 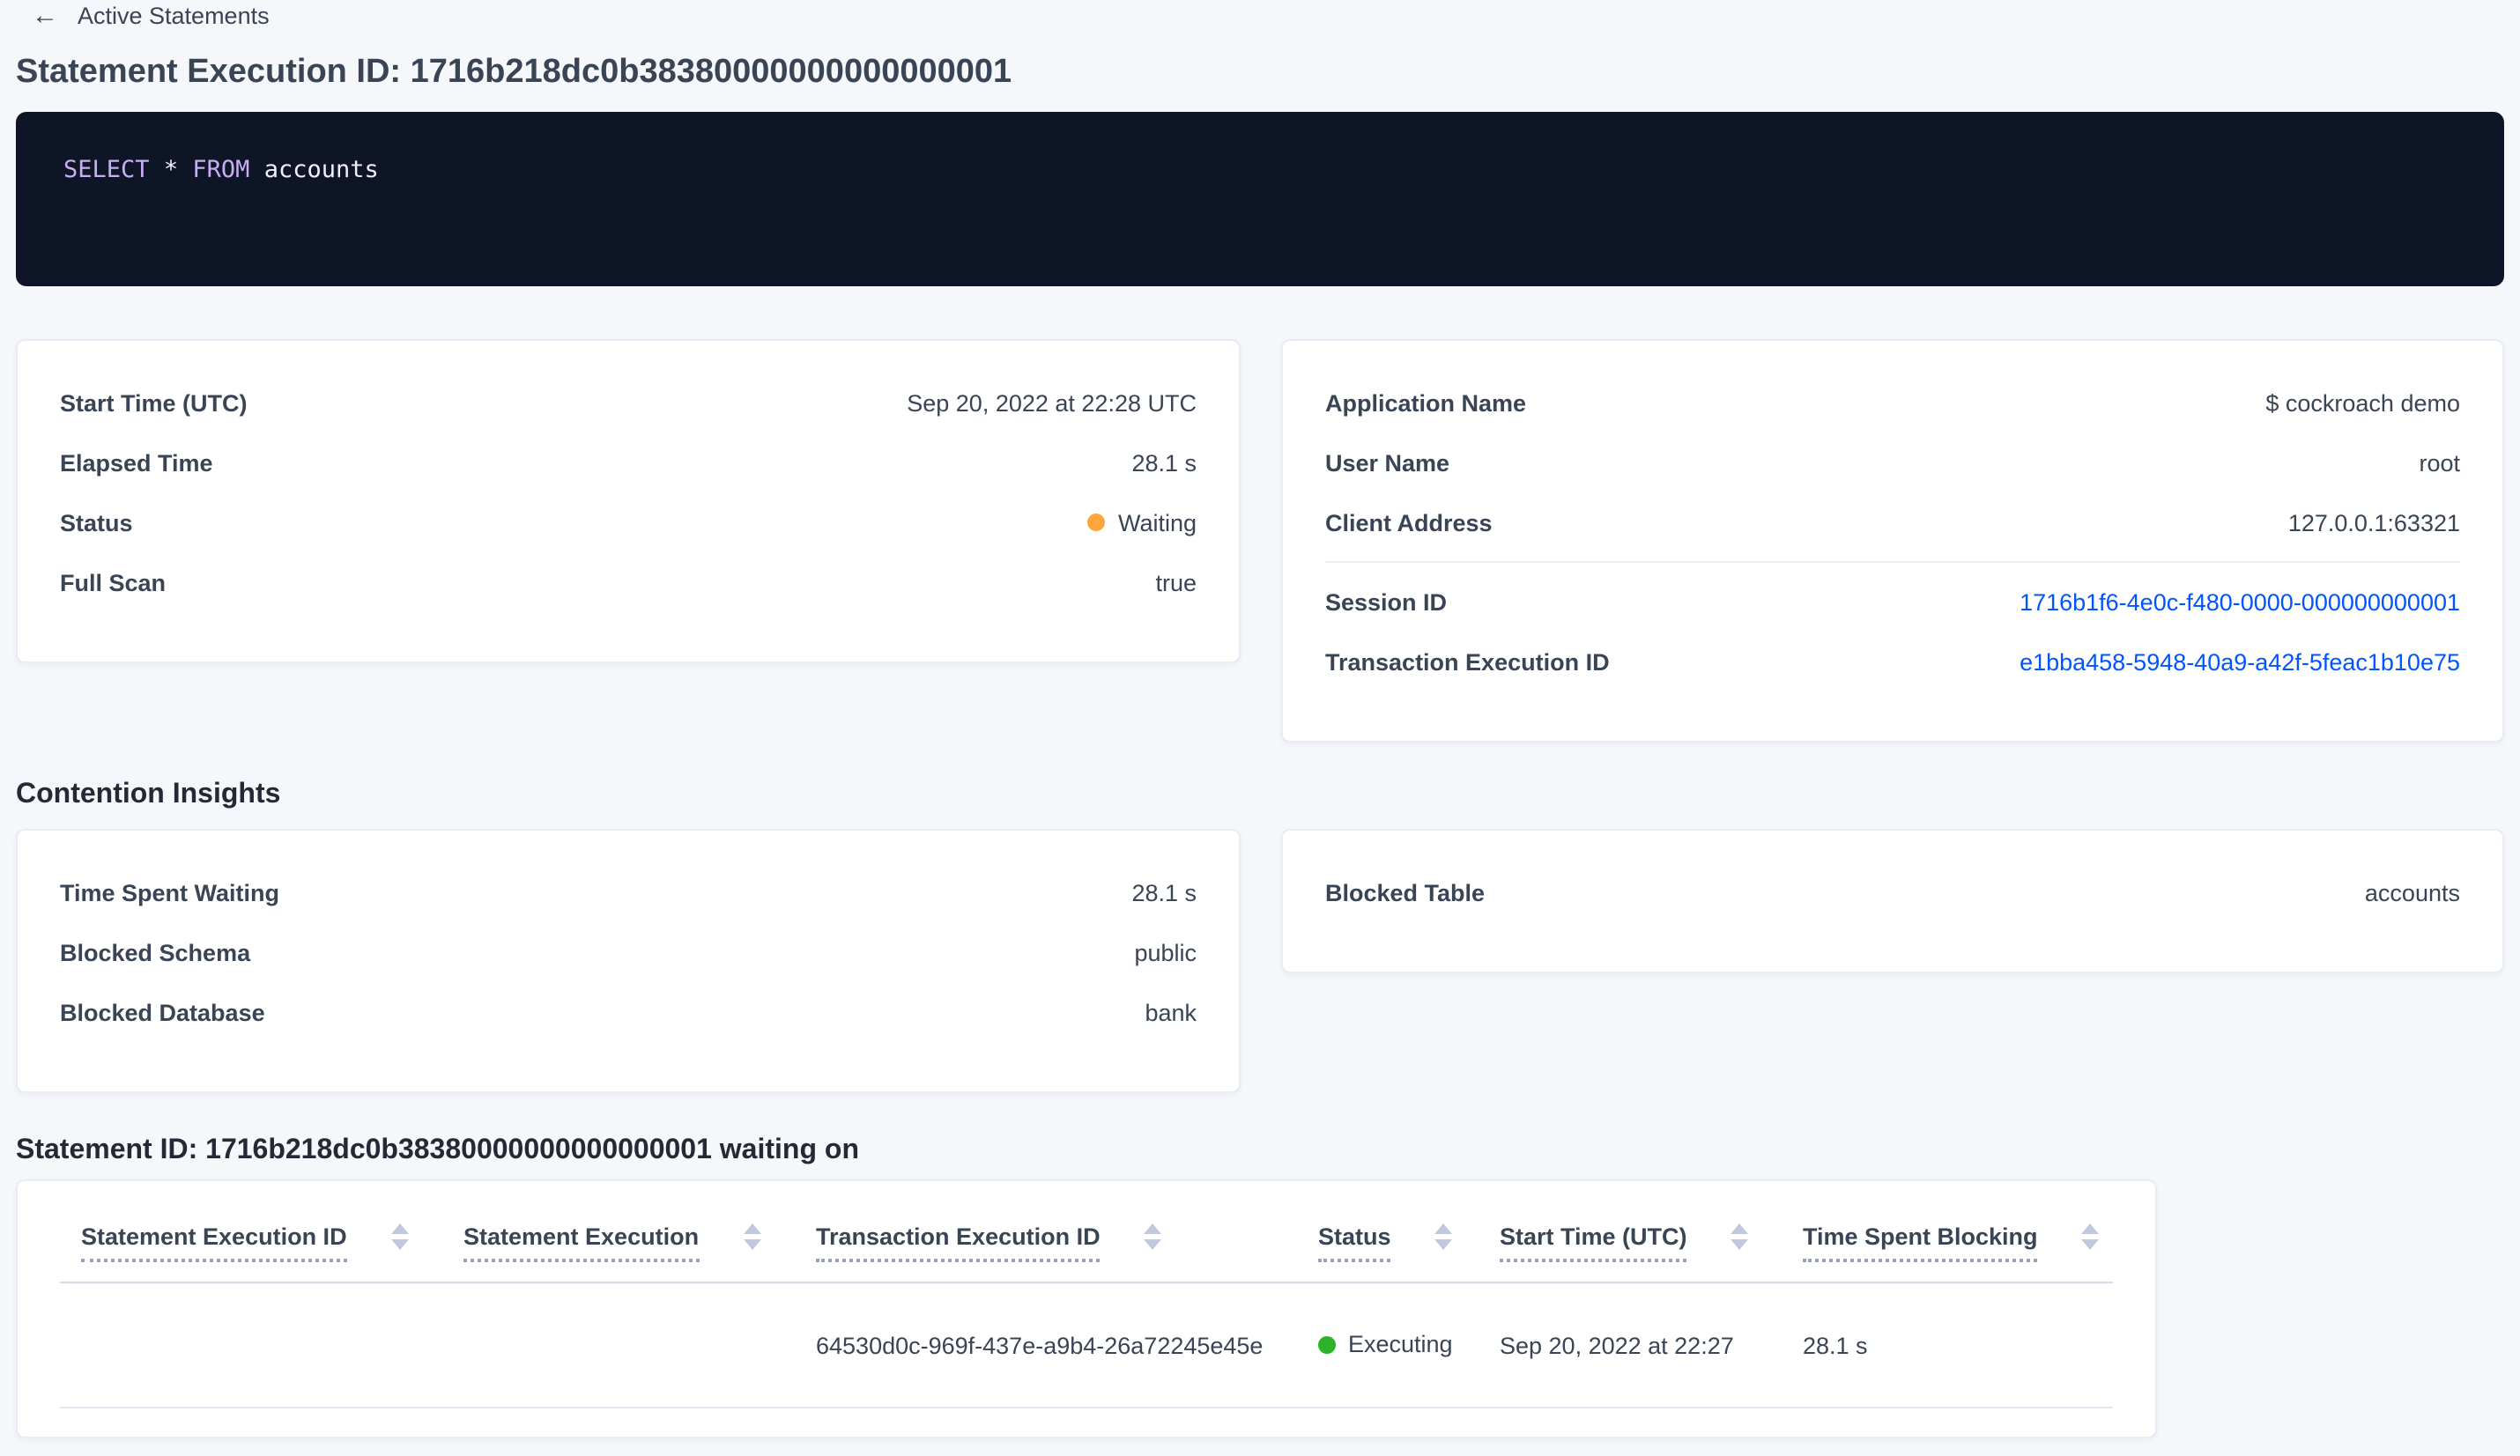 What do you see at coordinates (1171, 1012) in the screenshot?
I see `detail-value: bank` at bounding box center [1171, 1012].